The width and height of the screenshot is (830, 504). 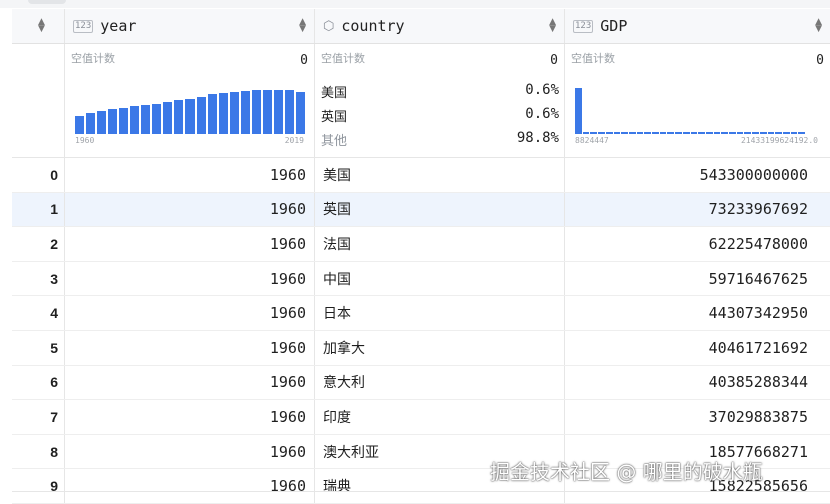 I want to click on country-cell: 中国, so click(x=440, y=278).